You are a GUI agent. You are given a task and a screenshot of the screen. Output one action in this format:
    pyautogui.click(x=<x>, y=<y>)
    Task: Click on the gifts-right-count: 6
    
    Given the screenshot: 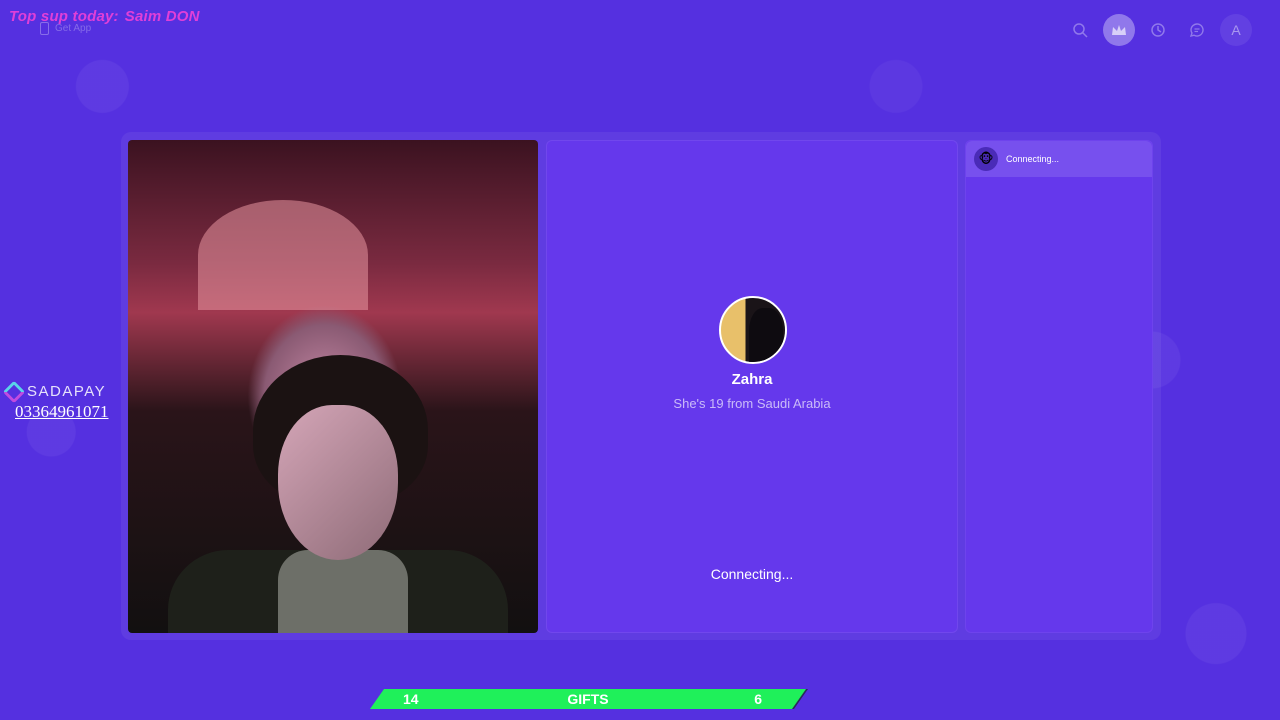 What is the action you would take?
    pyautogui.click(x=758, y=699)
    